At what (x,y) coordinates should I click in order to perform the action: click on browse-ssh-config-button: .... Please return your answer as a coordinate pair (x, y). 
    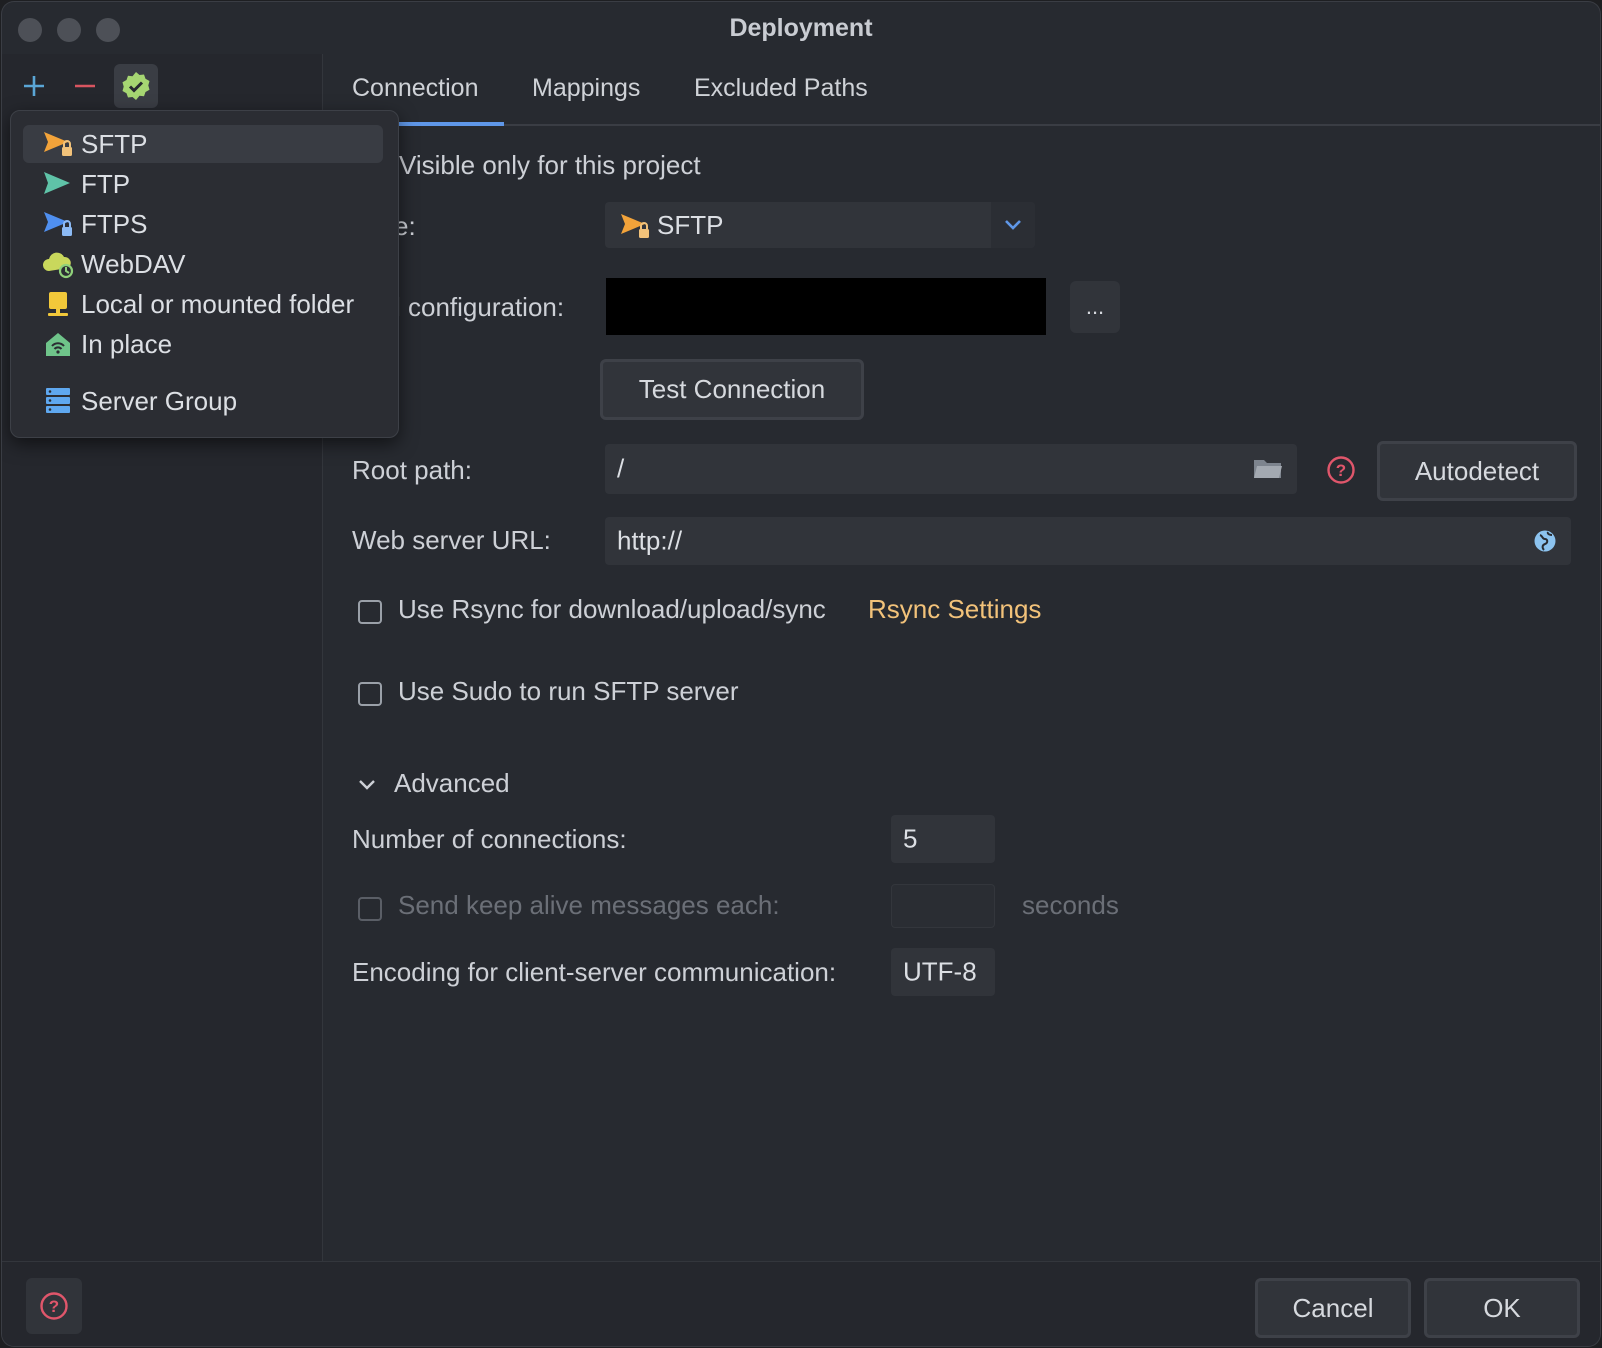
    Looking at the image, I should click on (1095, 307).